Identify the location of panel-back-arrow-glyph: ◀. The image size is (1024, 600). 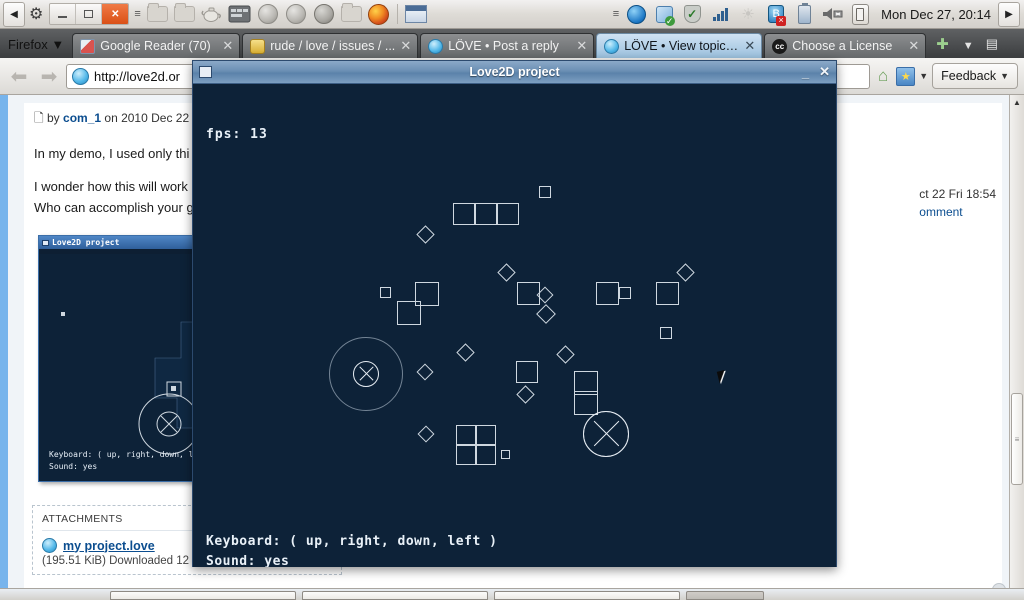
(14, 14).